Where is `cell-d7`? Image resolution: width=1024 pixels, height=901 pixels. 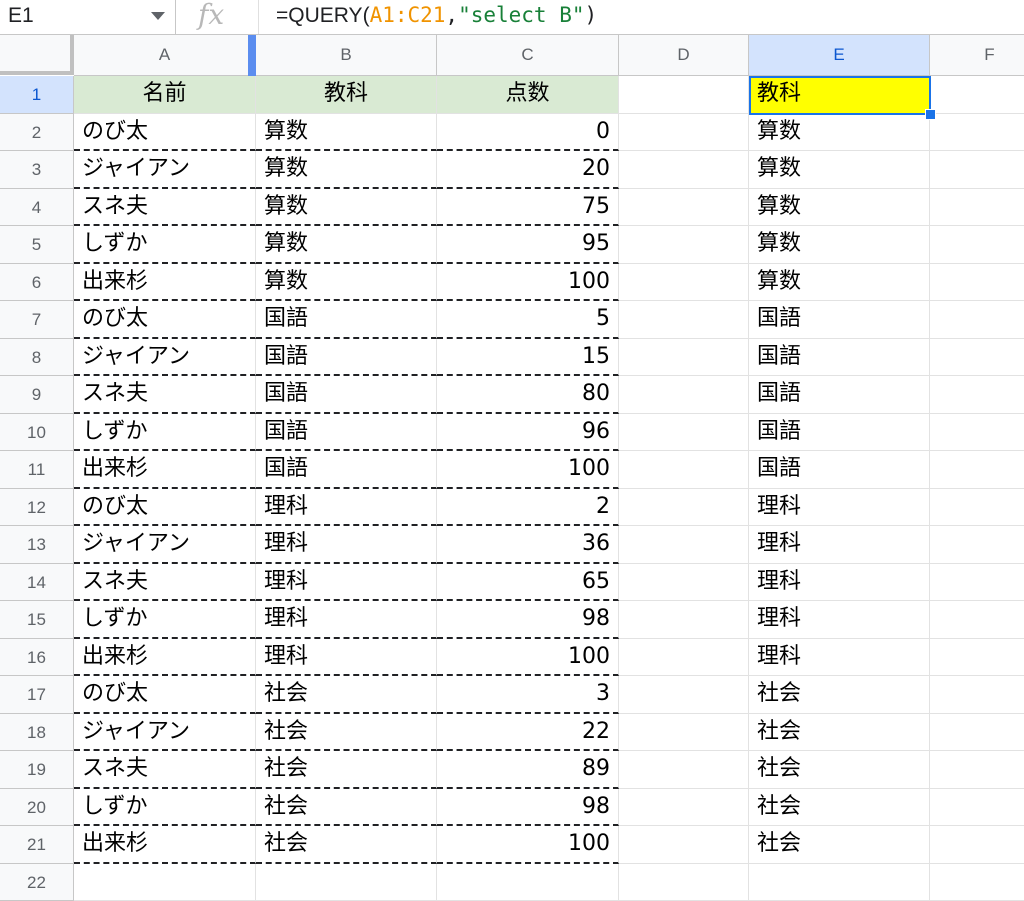
cell-d7 is located at coordinates (684, 320).